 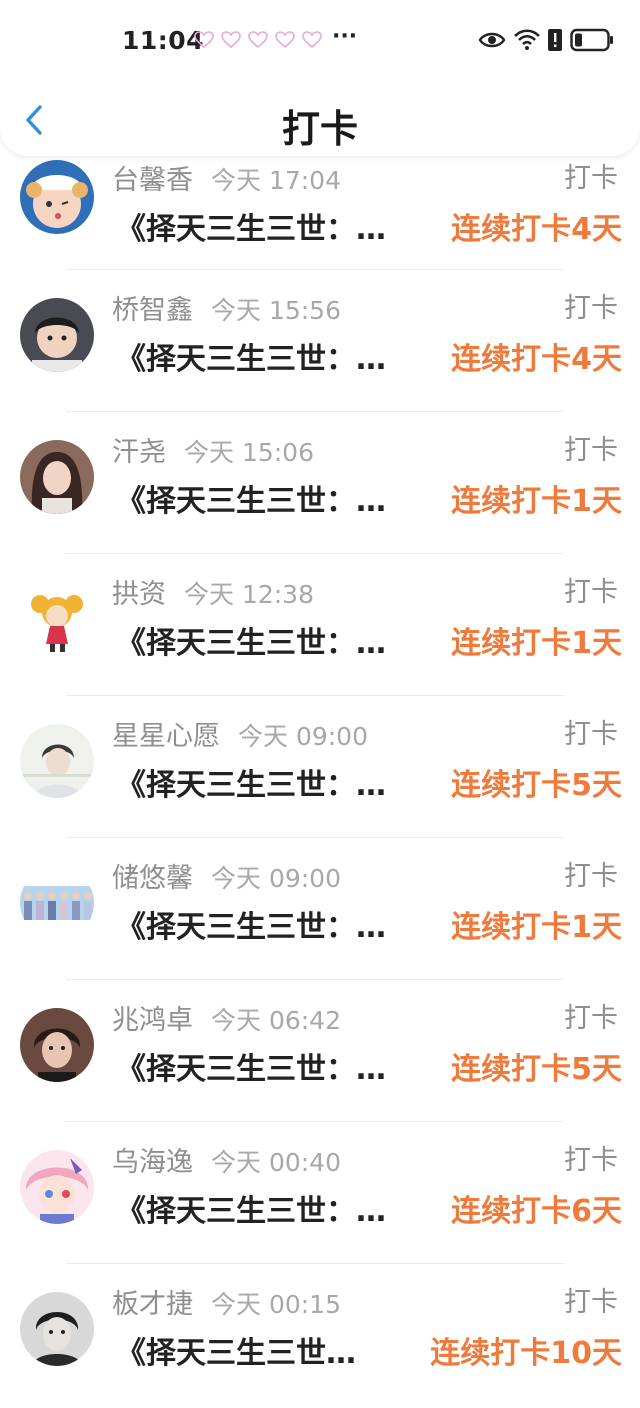 I want to click on list-item: 汗尧 今天 15:06 打卡 《择天三生三世：… 连续打卡1天, so click(x=320, y=483).